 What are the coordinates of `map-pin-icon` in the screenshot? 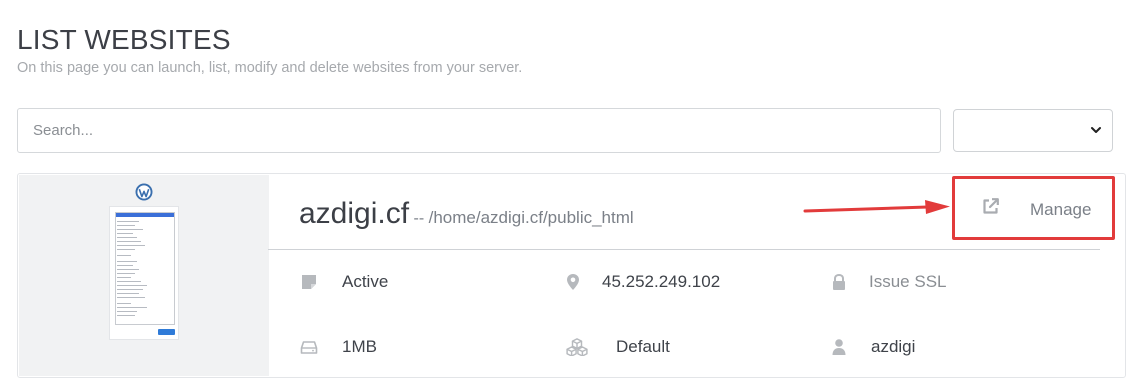 It's located at (573, 282).